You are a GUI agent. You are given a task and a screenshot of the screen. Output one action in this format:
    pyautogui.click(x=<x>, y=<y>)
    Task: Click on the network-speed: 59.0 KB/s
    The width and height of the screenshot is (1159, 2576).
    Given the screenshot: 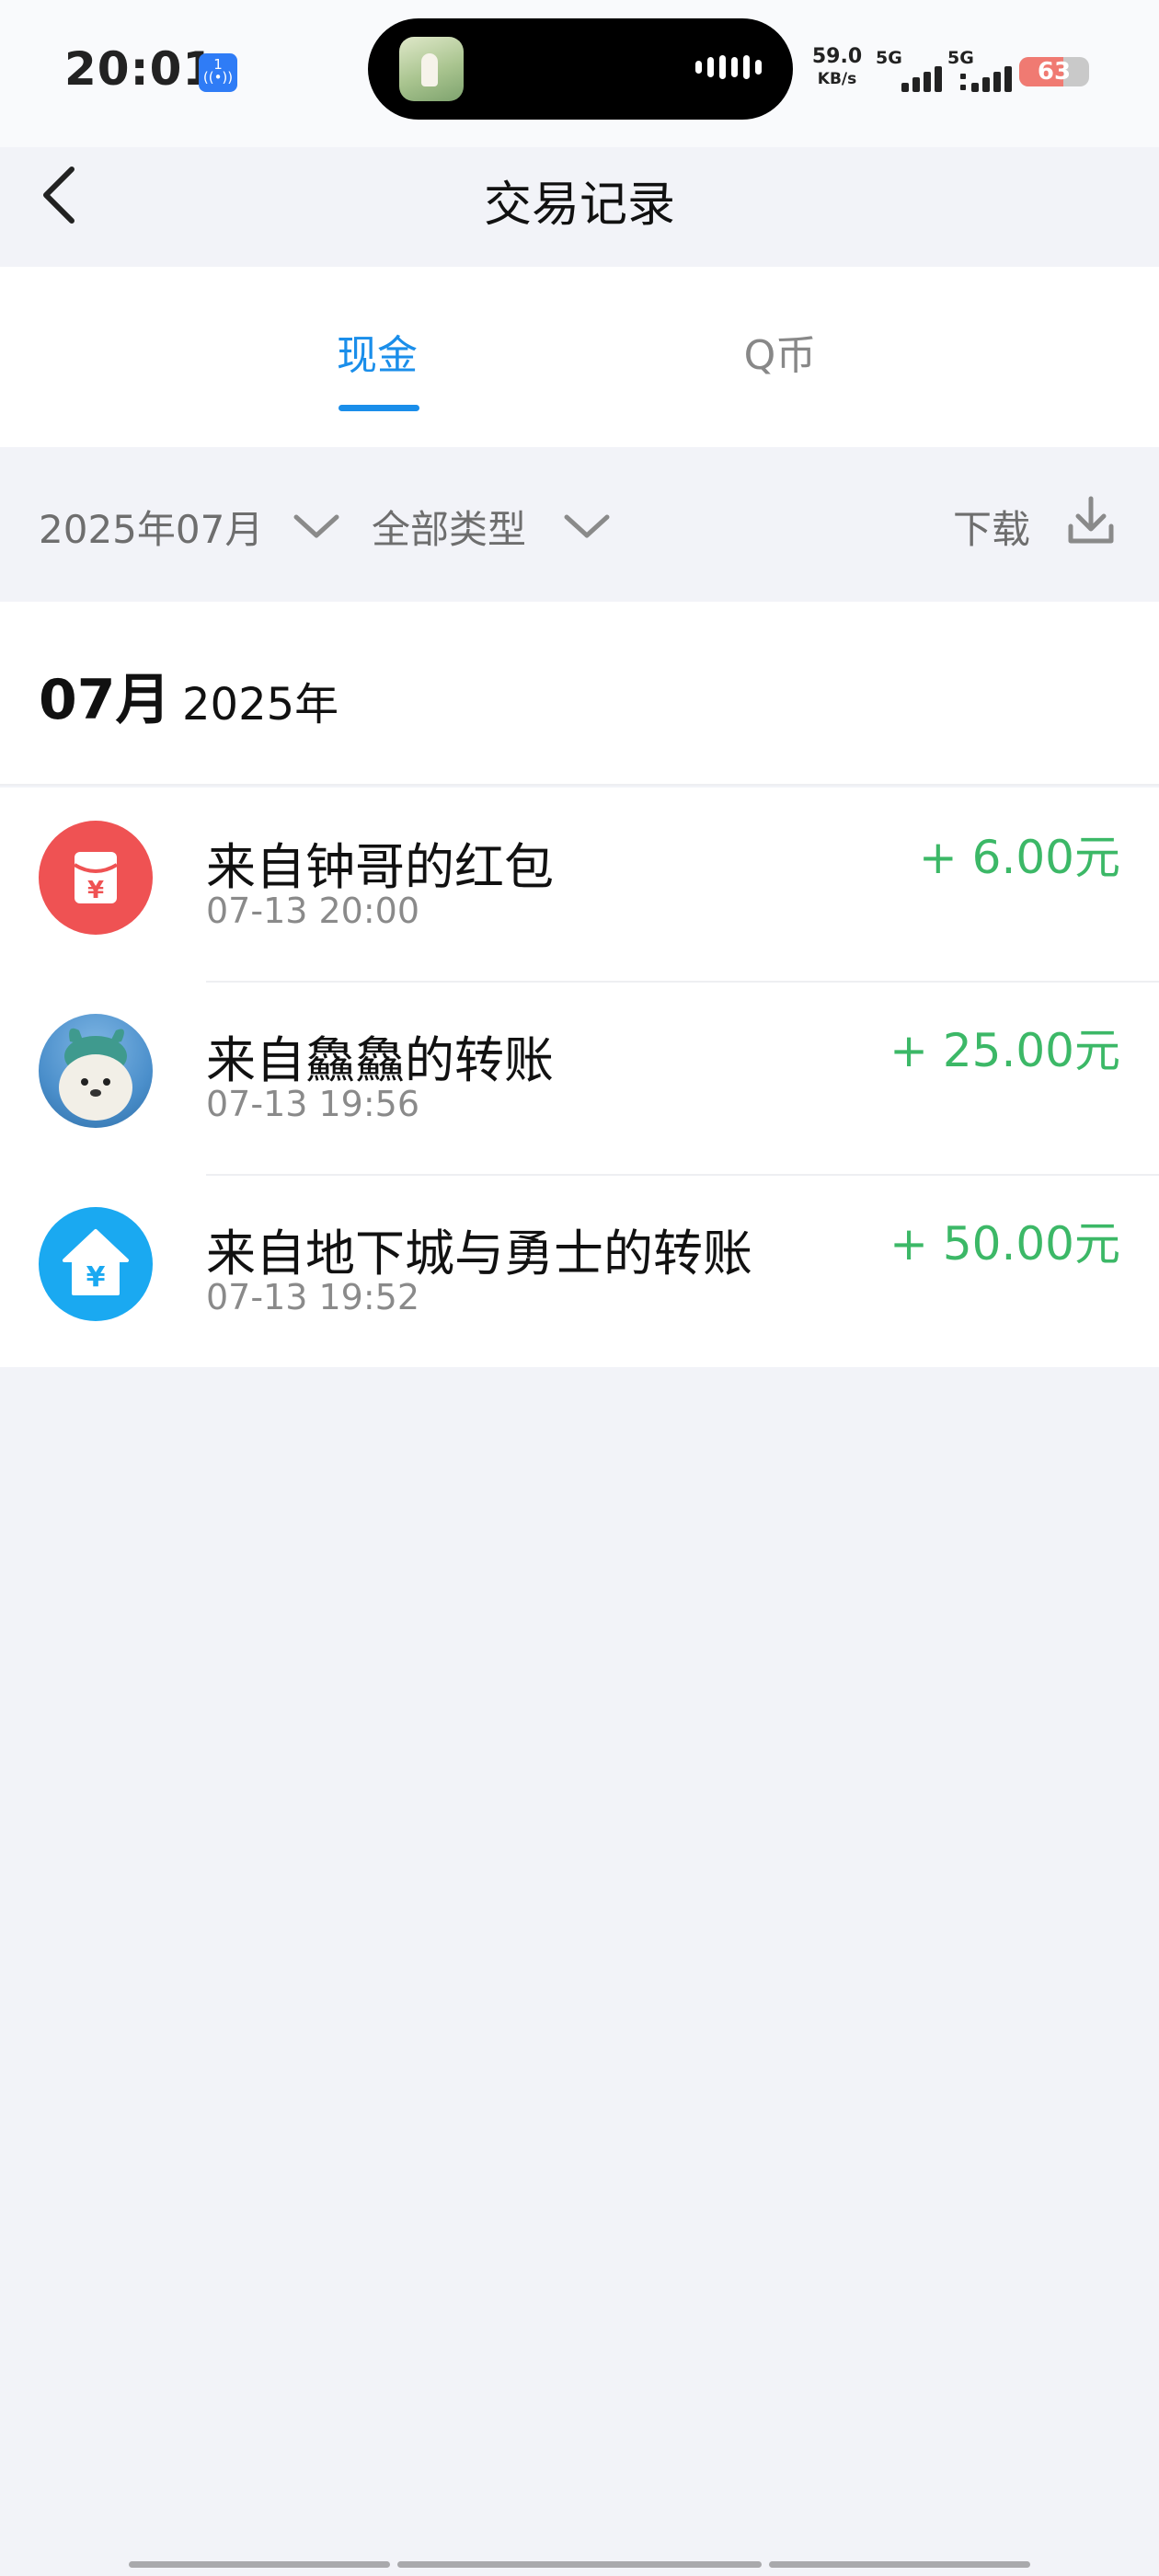 What is the action you would take?
    pyautogui.click(x=837, y=68)
    